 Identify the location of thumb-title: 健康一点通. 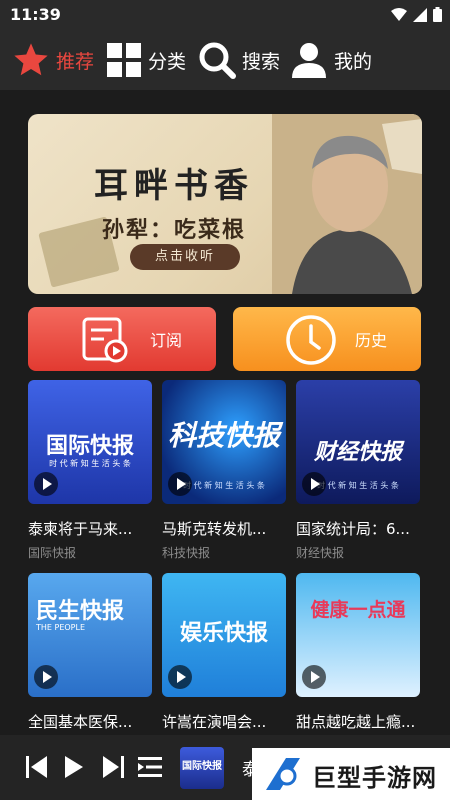
(358, 610).